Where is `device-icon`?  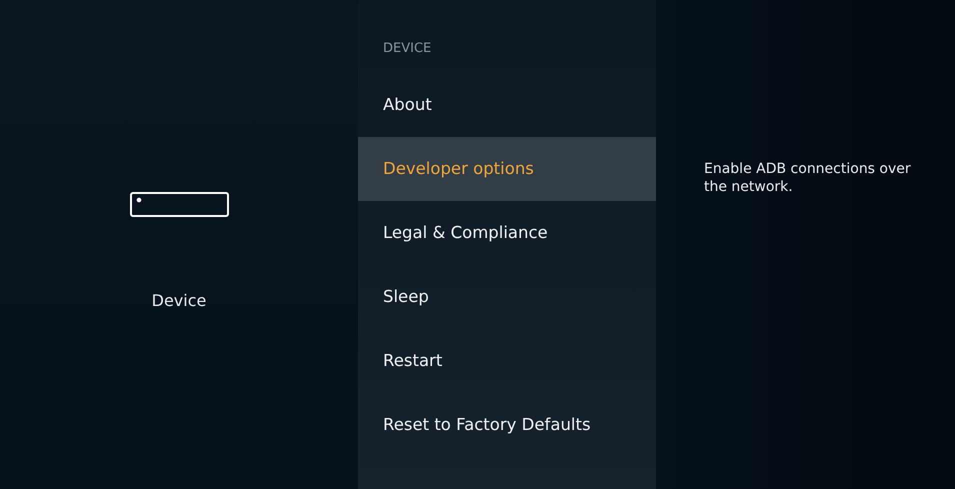 device-icon is located at coordinates (179, 204).